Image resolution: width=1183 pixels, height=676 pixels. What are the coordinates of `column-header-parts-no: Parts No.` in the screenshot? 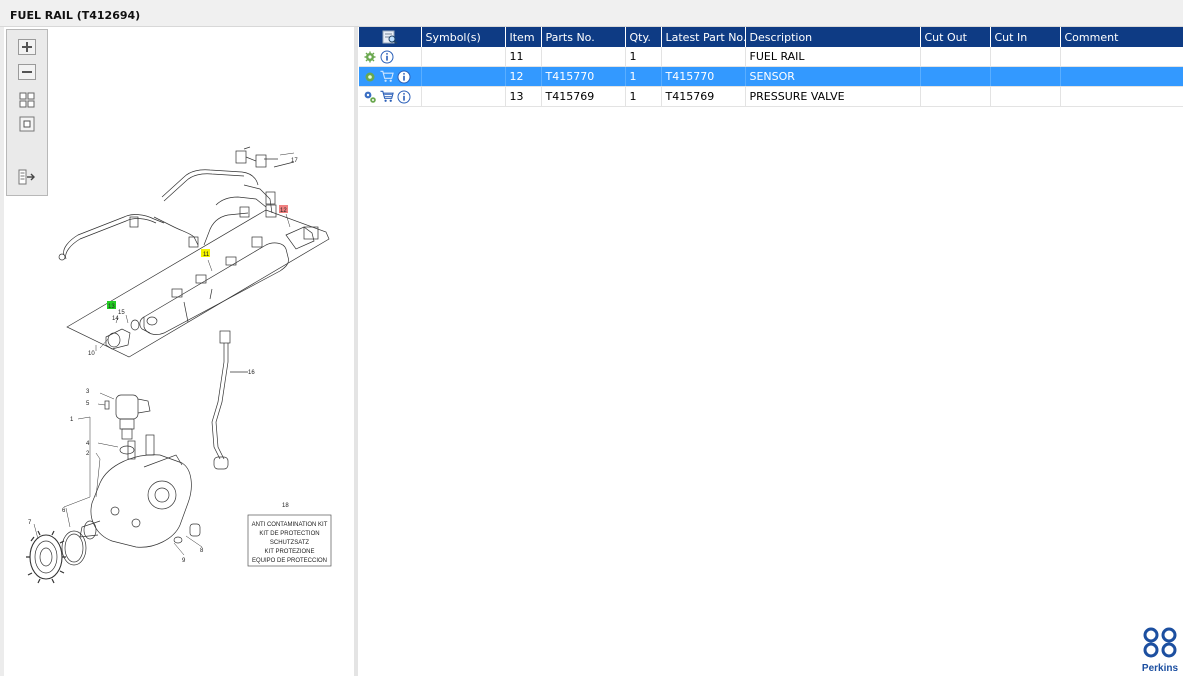 It's located at (583, 37).